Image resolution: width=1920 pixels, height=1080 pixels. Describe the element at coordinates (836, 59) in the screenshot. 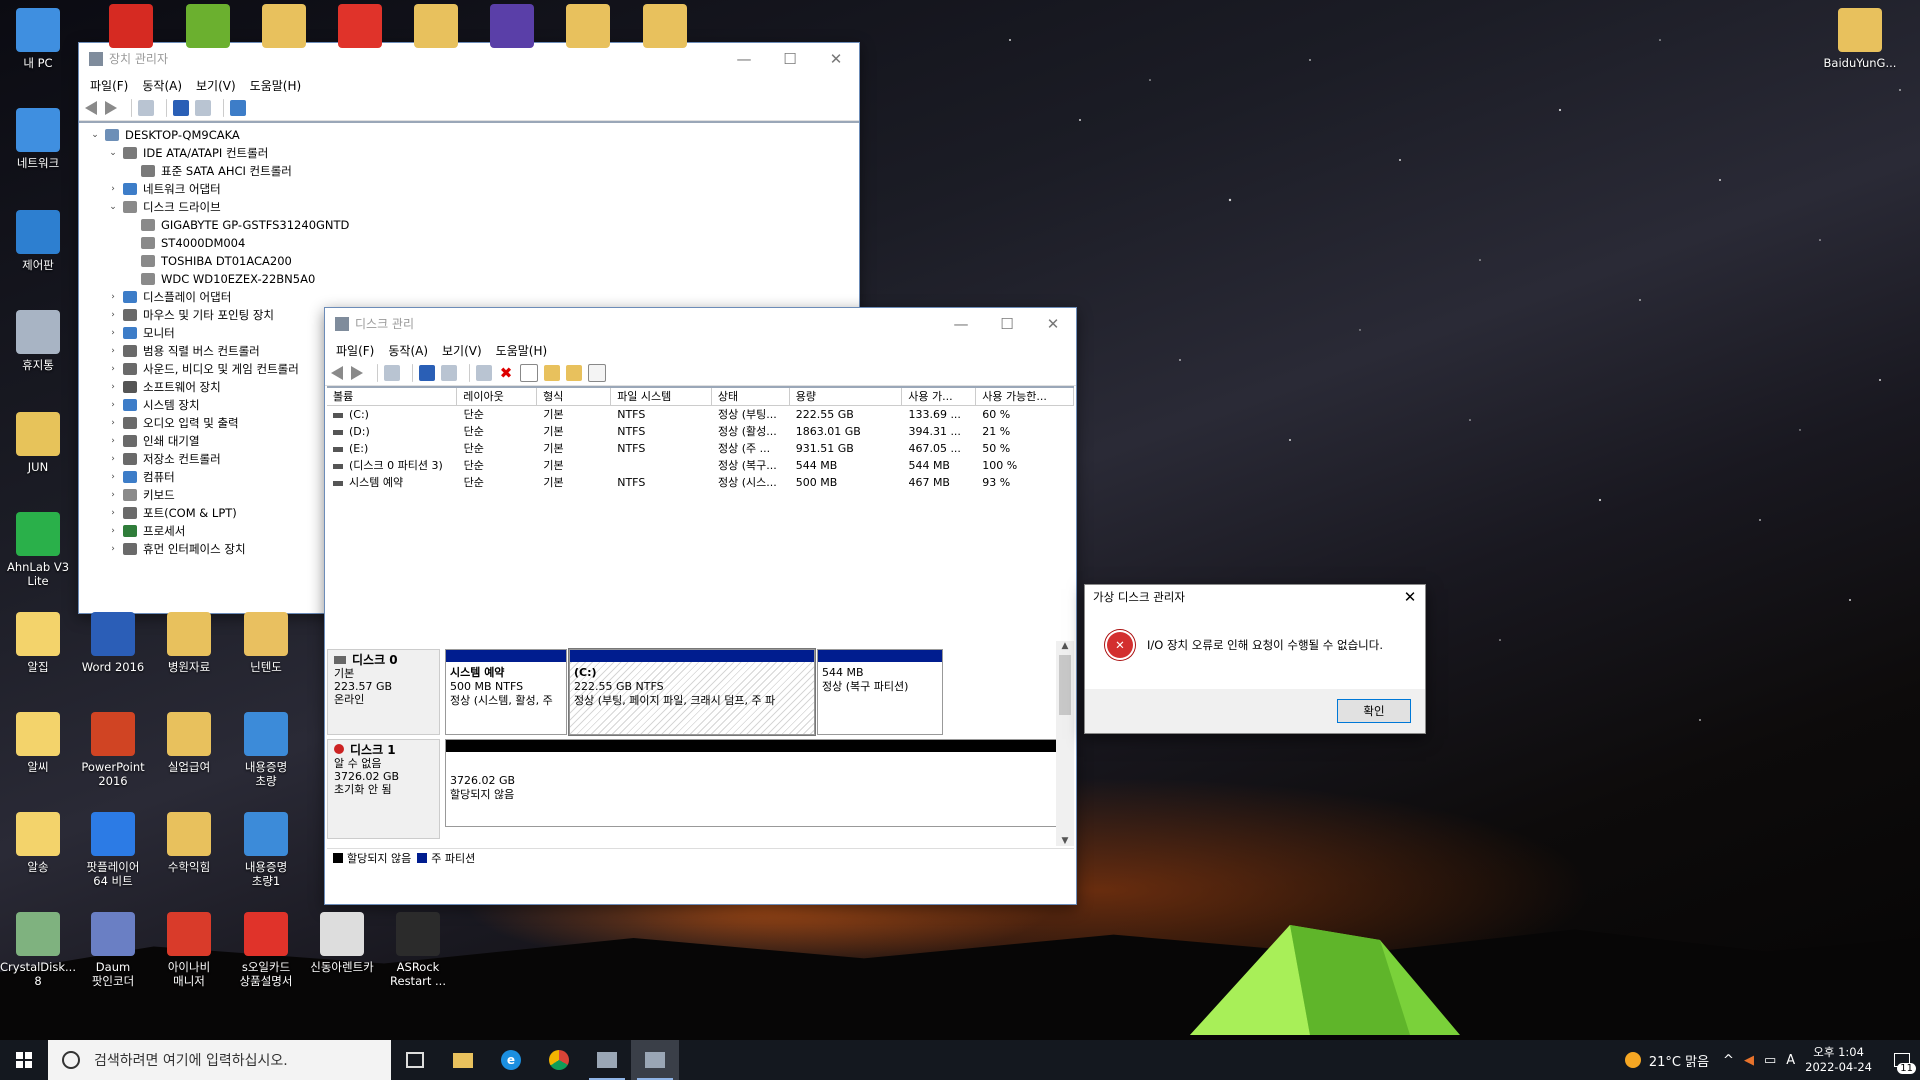

I see `close-button: ✕` at that location.